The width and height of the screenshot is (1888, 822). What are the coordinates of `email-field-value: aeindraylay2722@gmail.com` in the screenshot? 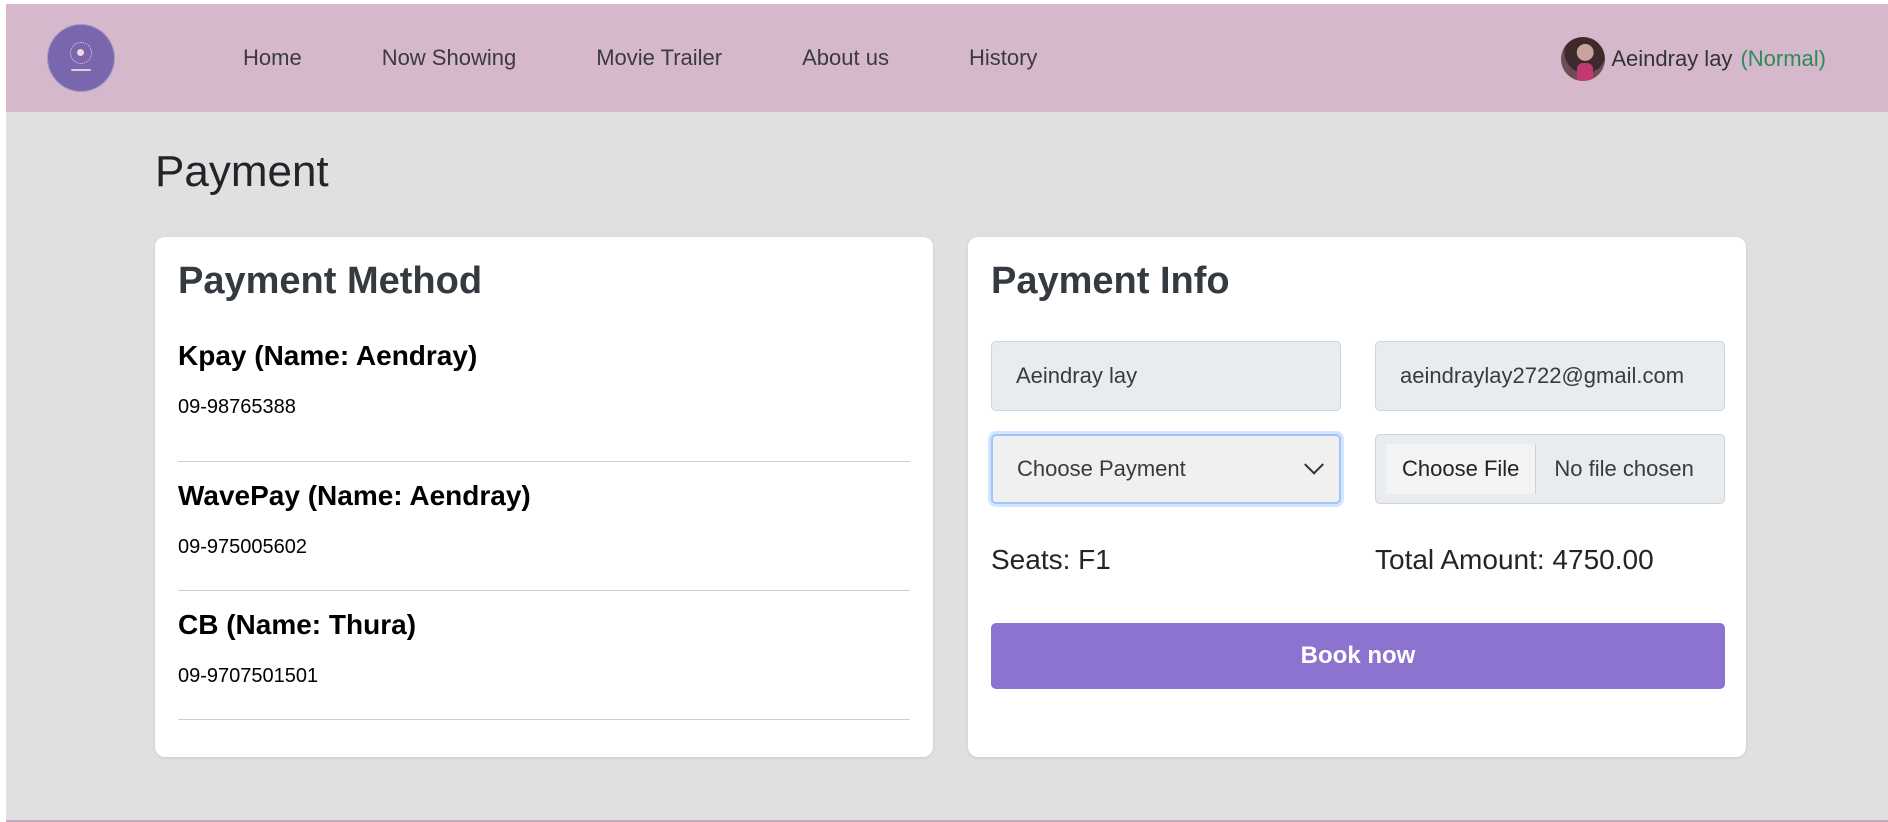 It's located at (1542, 375).